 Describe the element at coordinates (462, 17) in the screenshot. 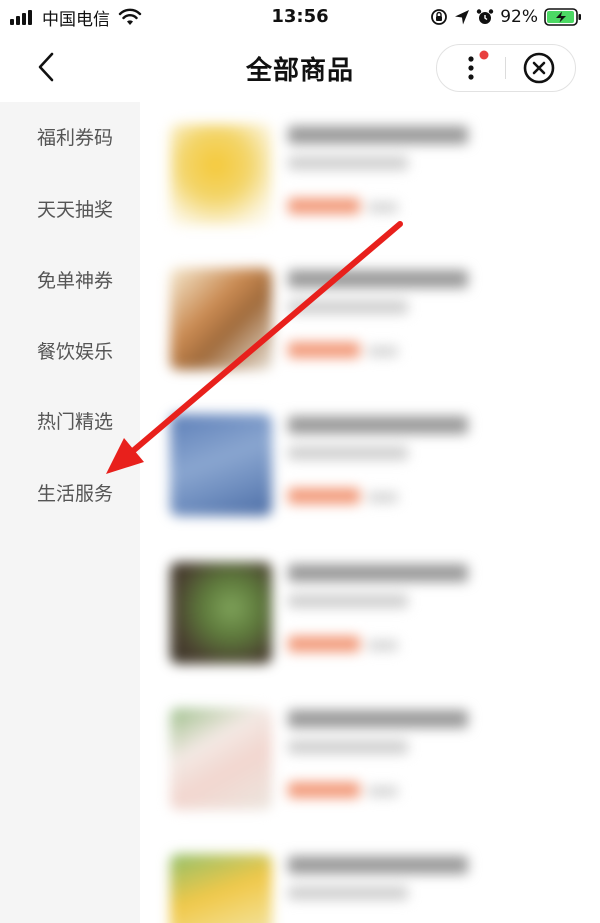

I see `location-icon` at that location.